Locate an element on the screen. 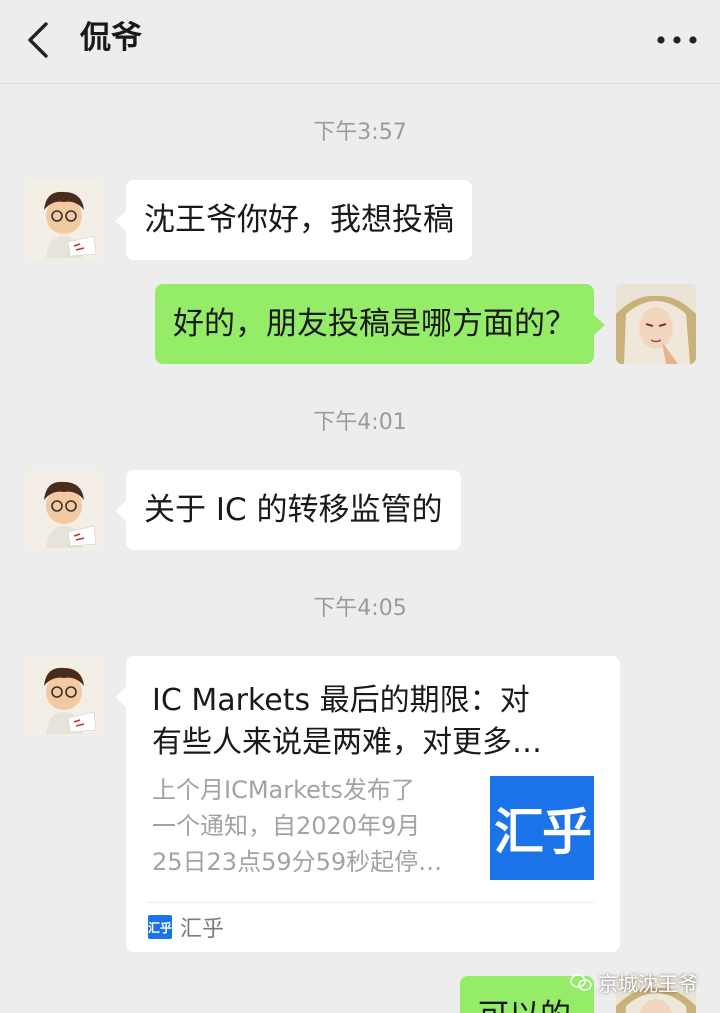  article-title-line: IC Markets 最后的期限：对 is located at coordinates (341, 700).